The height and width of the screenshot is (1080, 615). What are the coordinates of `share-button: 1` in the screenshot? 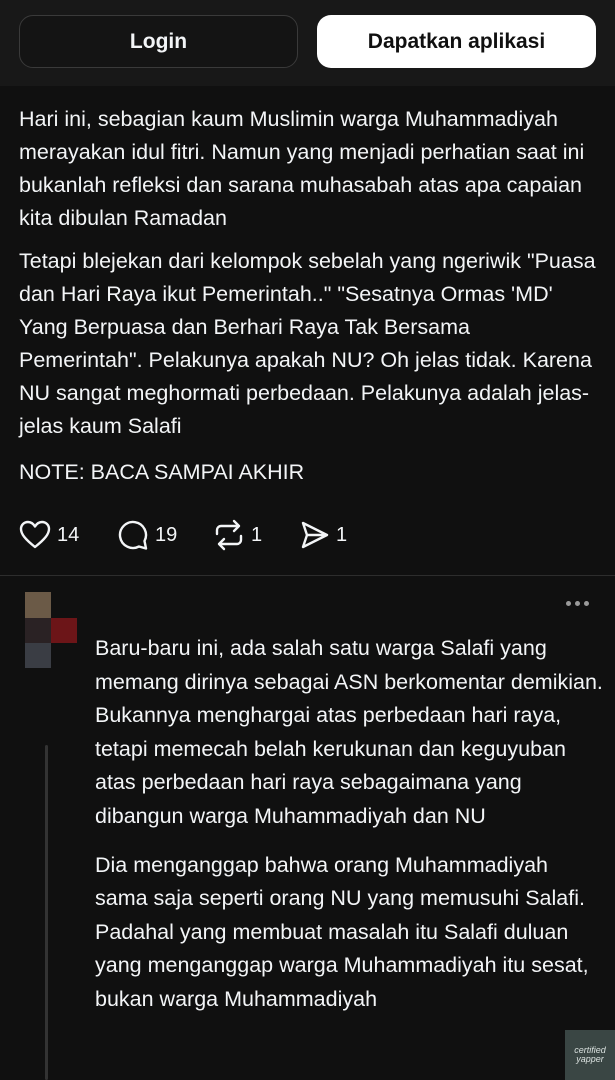 It's located at (323, 535).